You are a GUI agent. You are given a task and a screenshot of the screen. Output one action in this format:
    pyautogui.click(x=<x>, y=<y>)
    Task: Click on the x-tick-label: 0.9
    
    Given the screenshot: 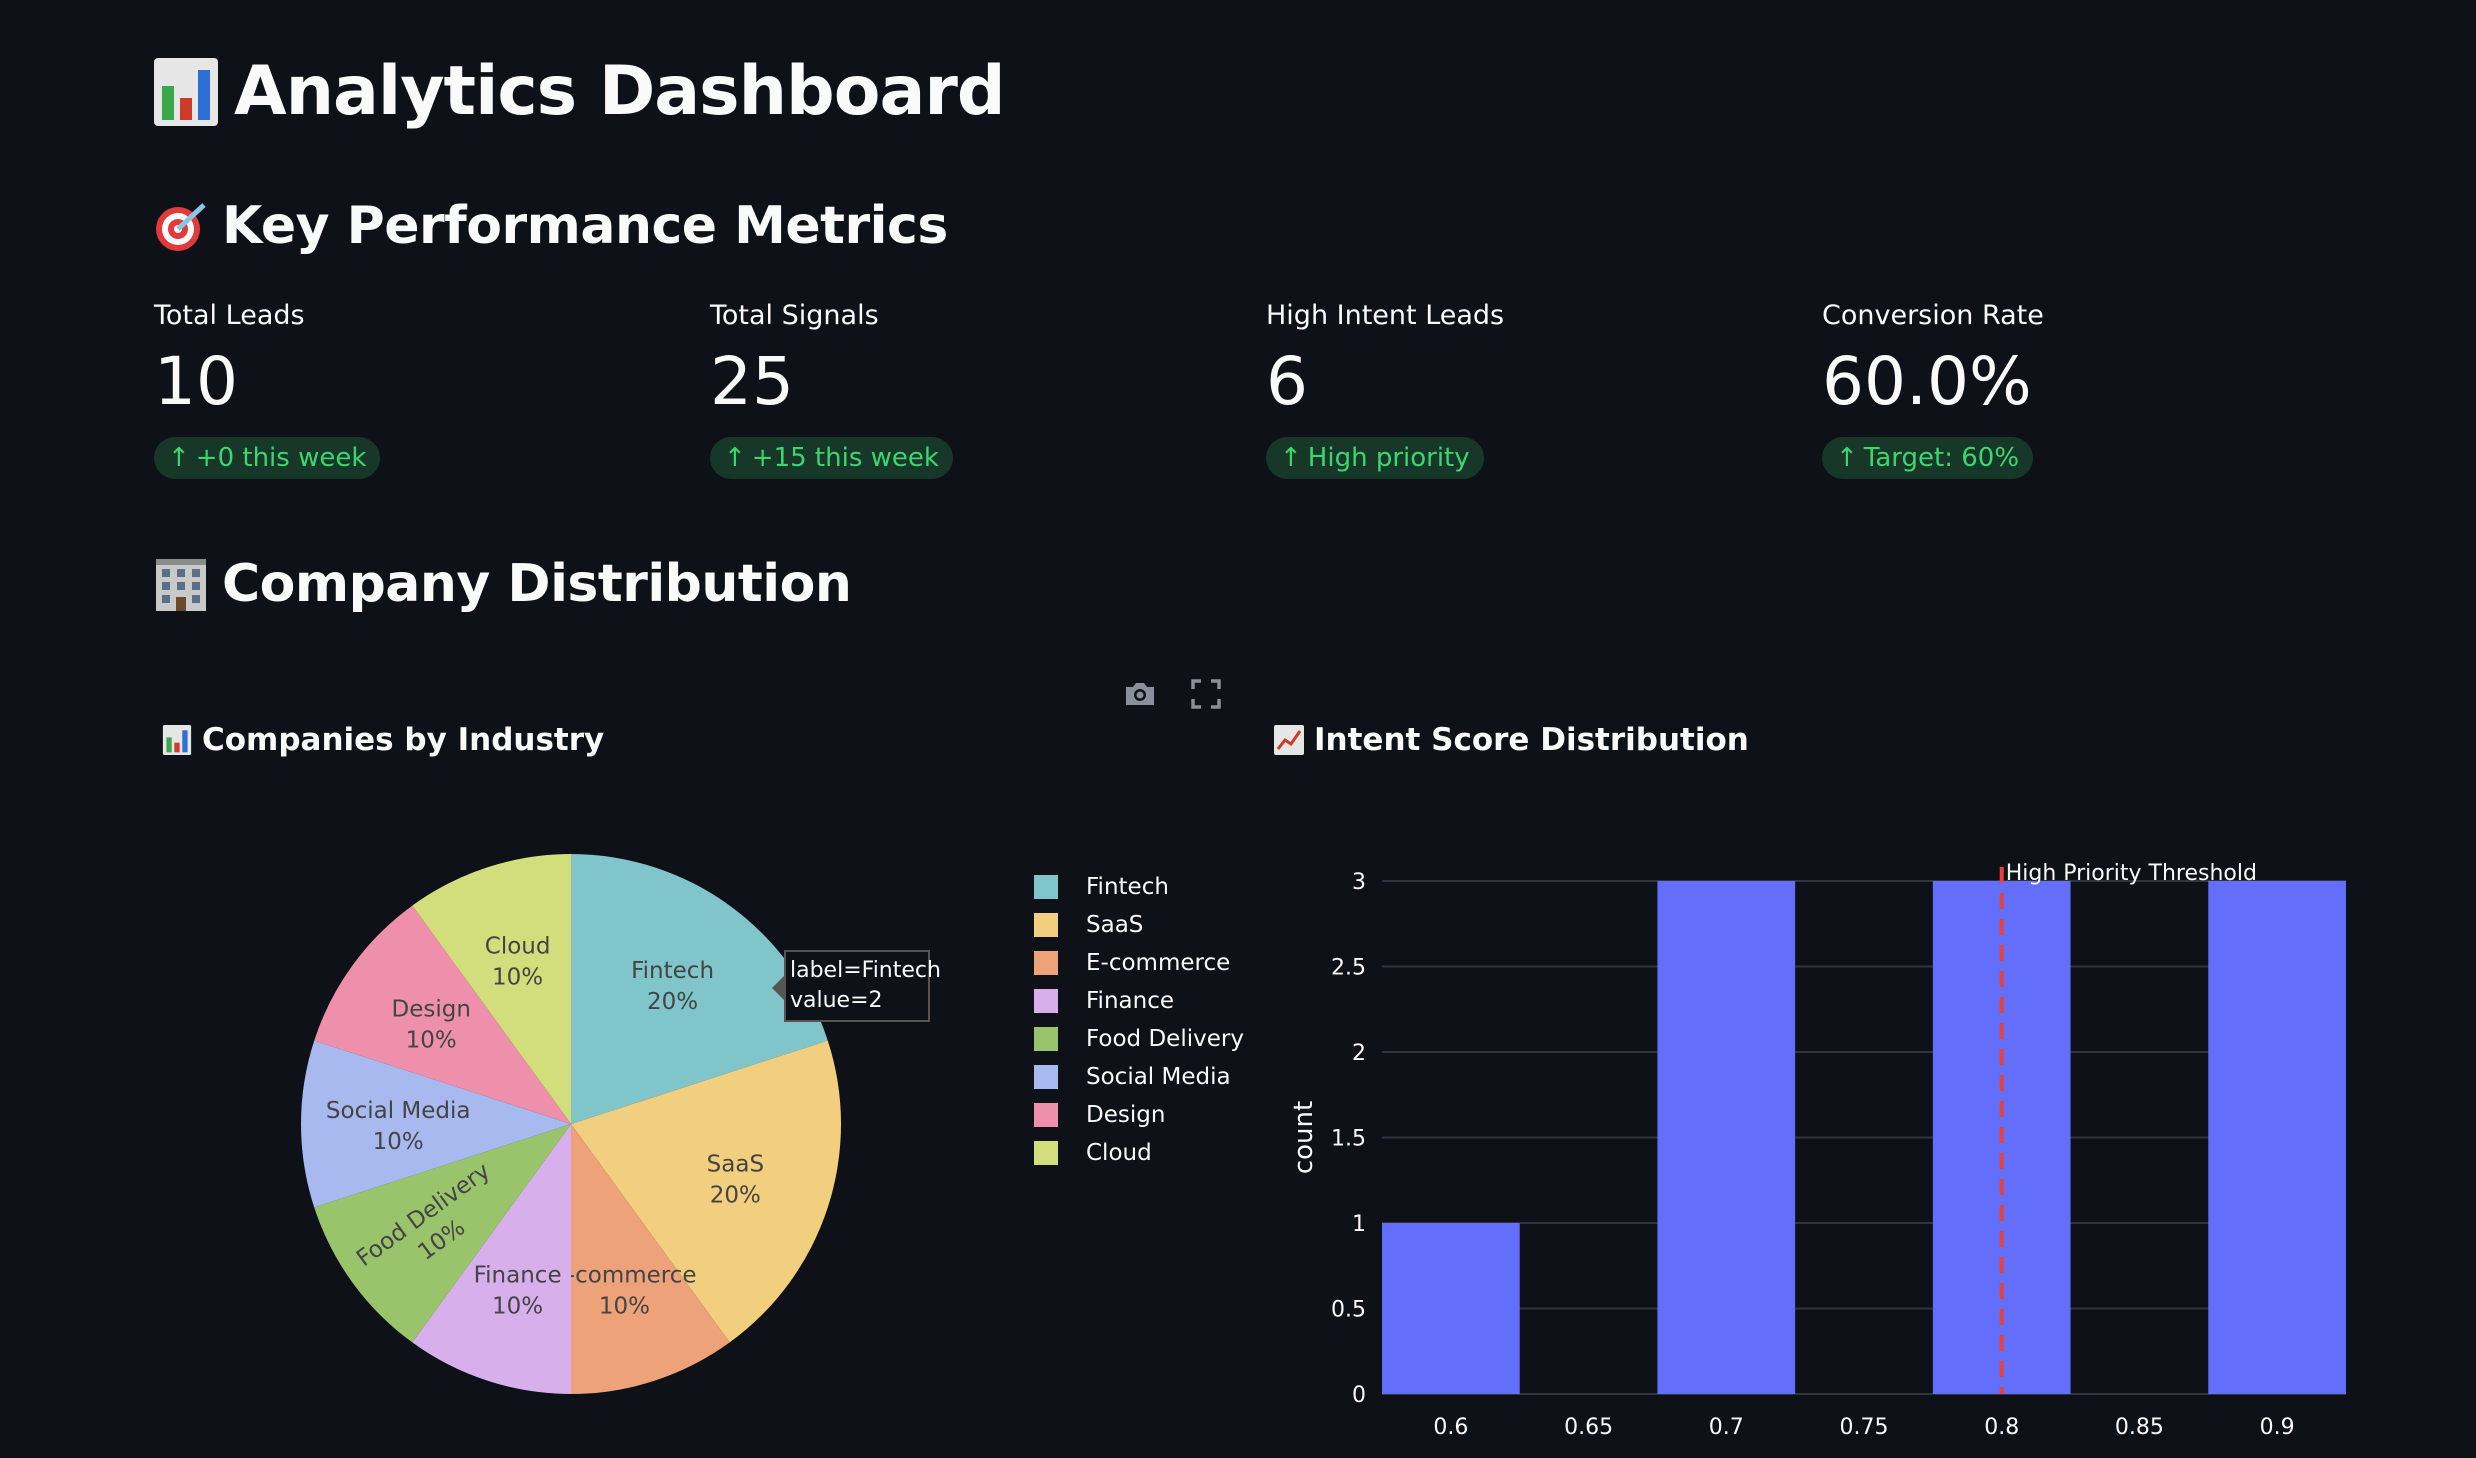 What is the action you would take?
    pyautogui.click(x=2277, y=1427)
    